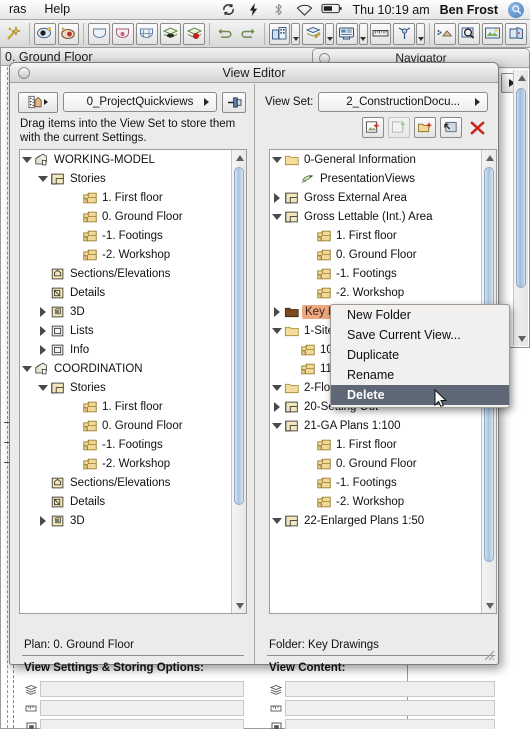 The image size is (530, 729). I want to click on spotlight-search-icon, so click(516, 9).